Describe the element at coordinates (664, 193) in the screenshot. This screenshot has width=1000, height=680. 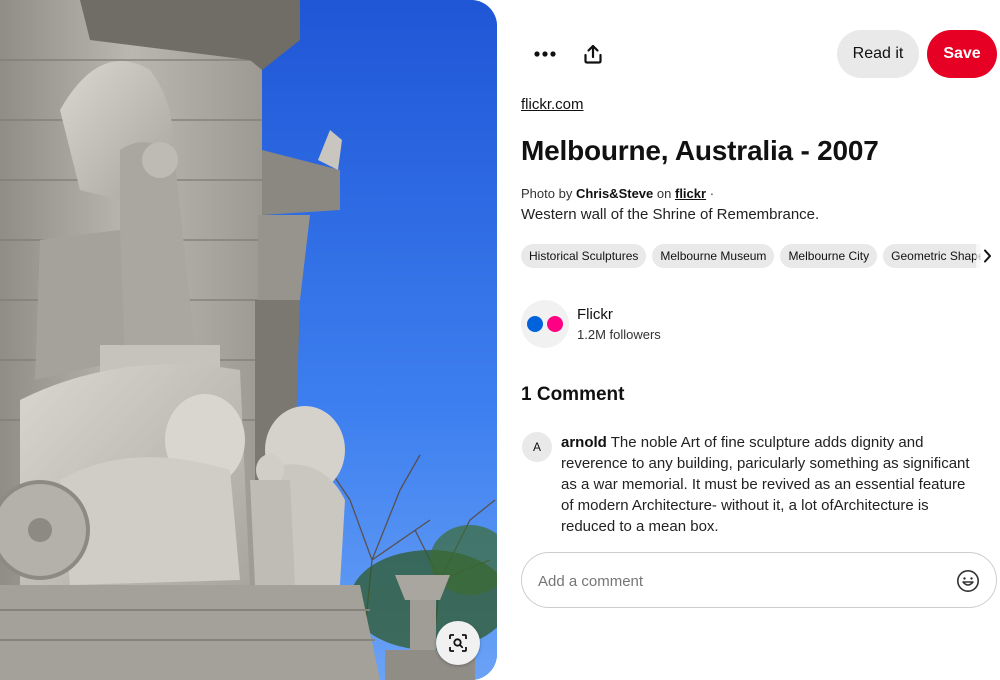
I see `credit-on: on` at that location.